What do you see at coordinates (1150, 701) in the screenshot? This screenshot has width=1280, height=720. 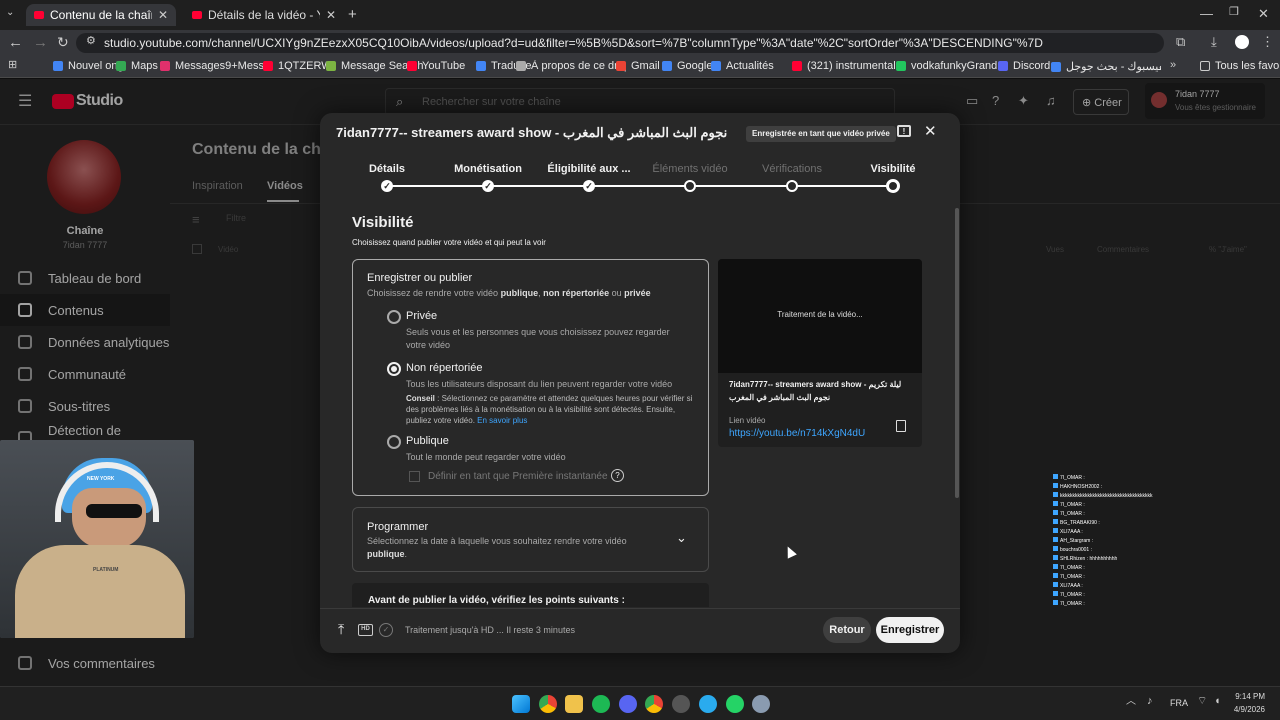 I see `microphone-icon: ♪` at bounding box center [1150, 701].